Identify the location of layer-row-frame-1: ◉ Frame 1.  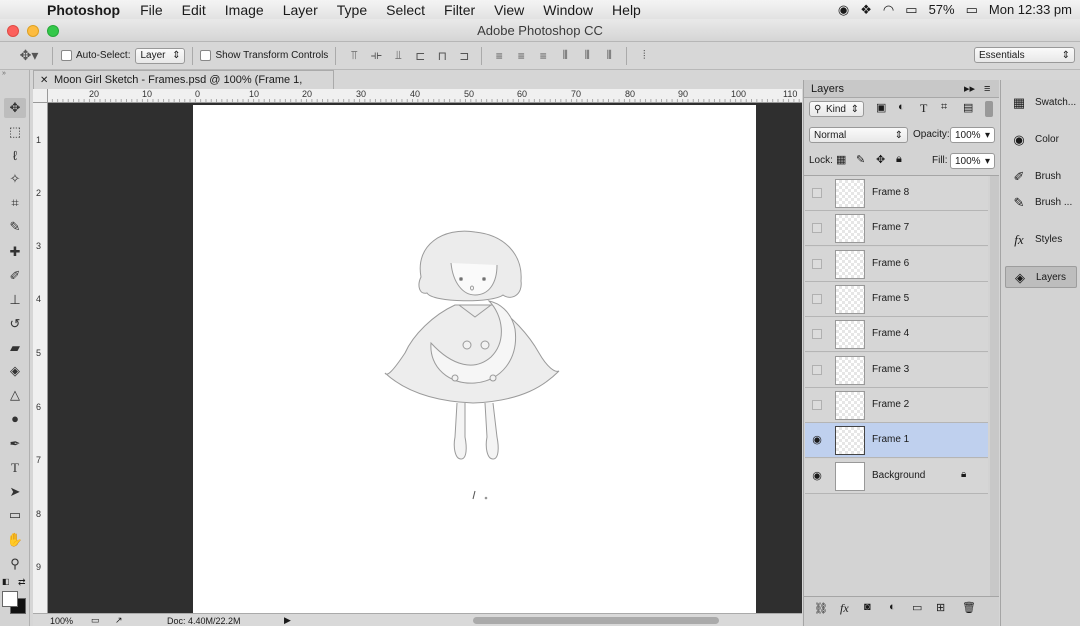
(896, 440).